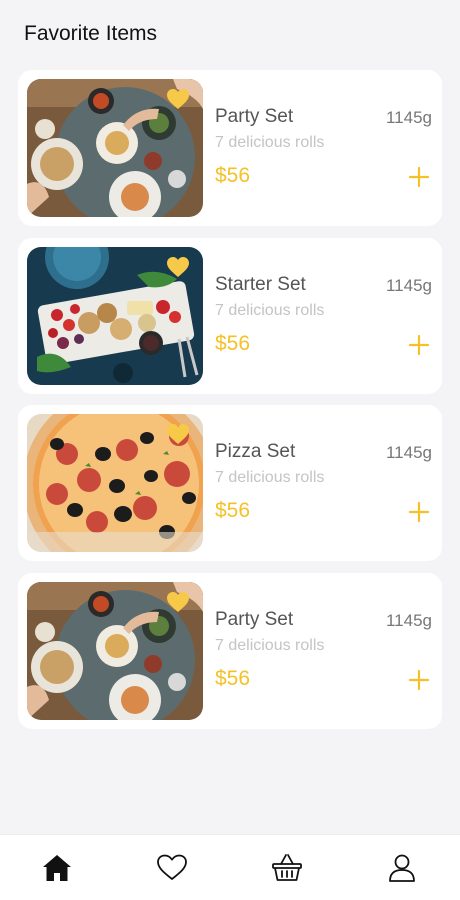 The width and height of the screenshot is (460, 900). Describe the element at coordinates (255, 451) in the screenshot. I see `item-name: Pizza Set` at that location.